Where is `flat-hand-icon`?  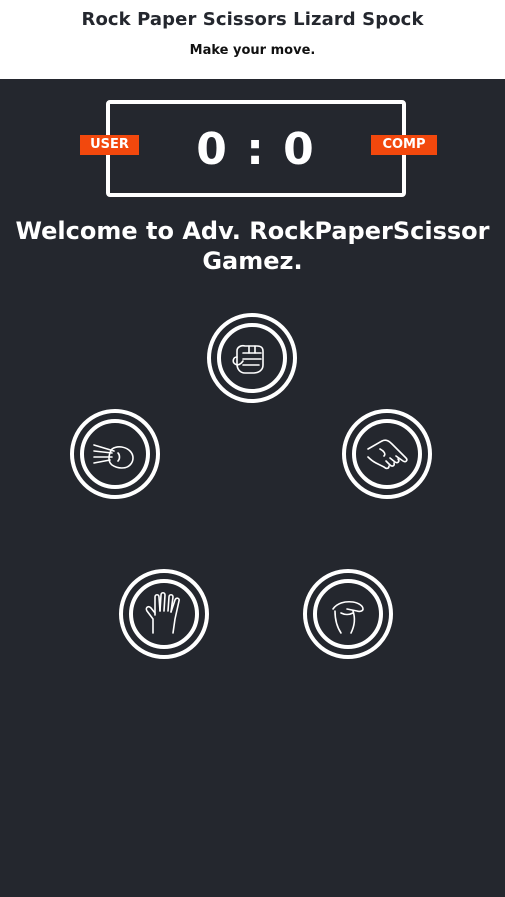 flat-hand-icon is located at coordinates (387, 454).